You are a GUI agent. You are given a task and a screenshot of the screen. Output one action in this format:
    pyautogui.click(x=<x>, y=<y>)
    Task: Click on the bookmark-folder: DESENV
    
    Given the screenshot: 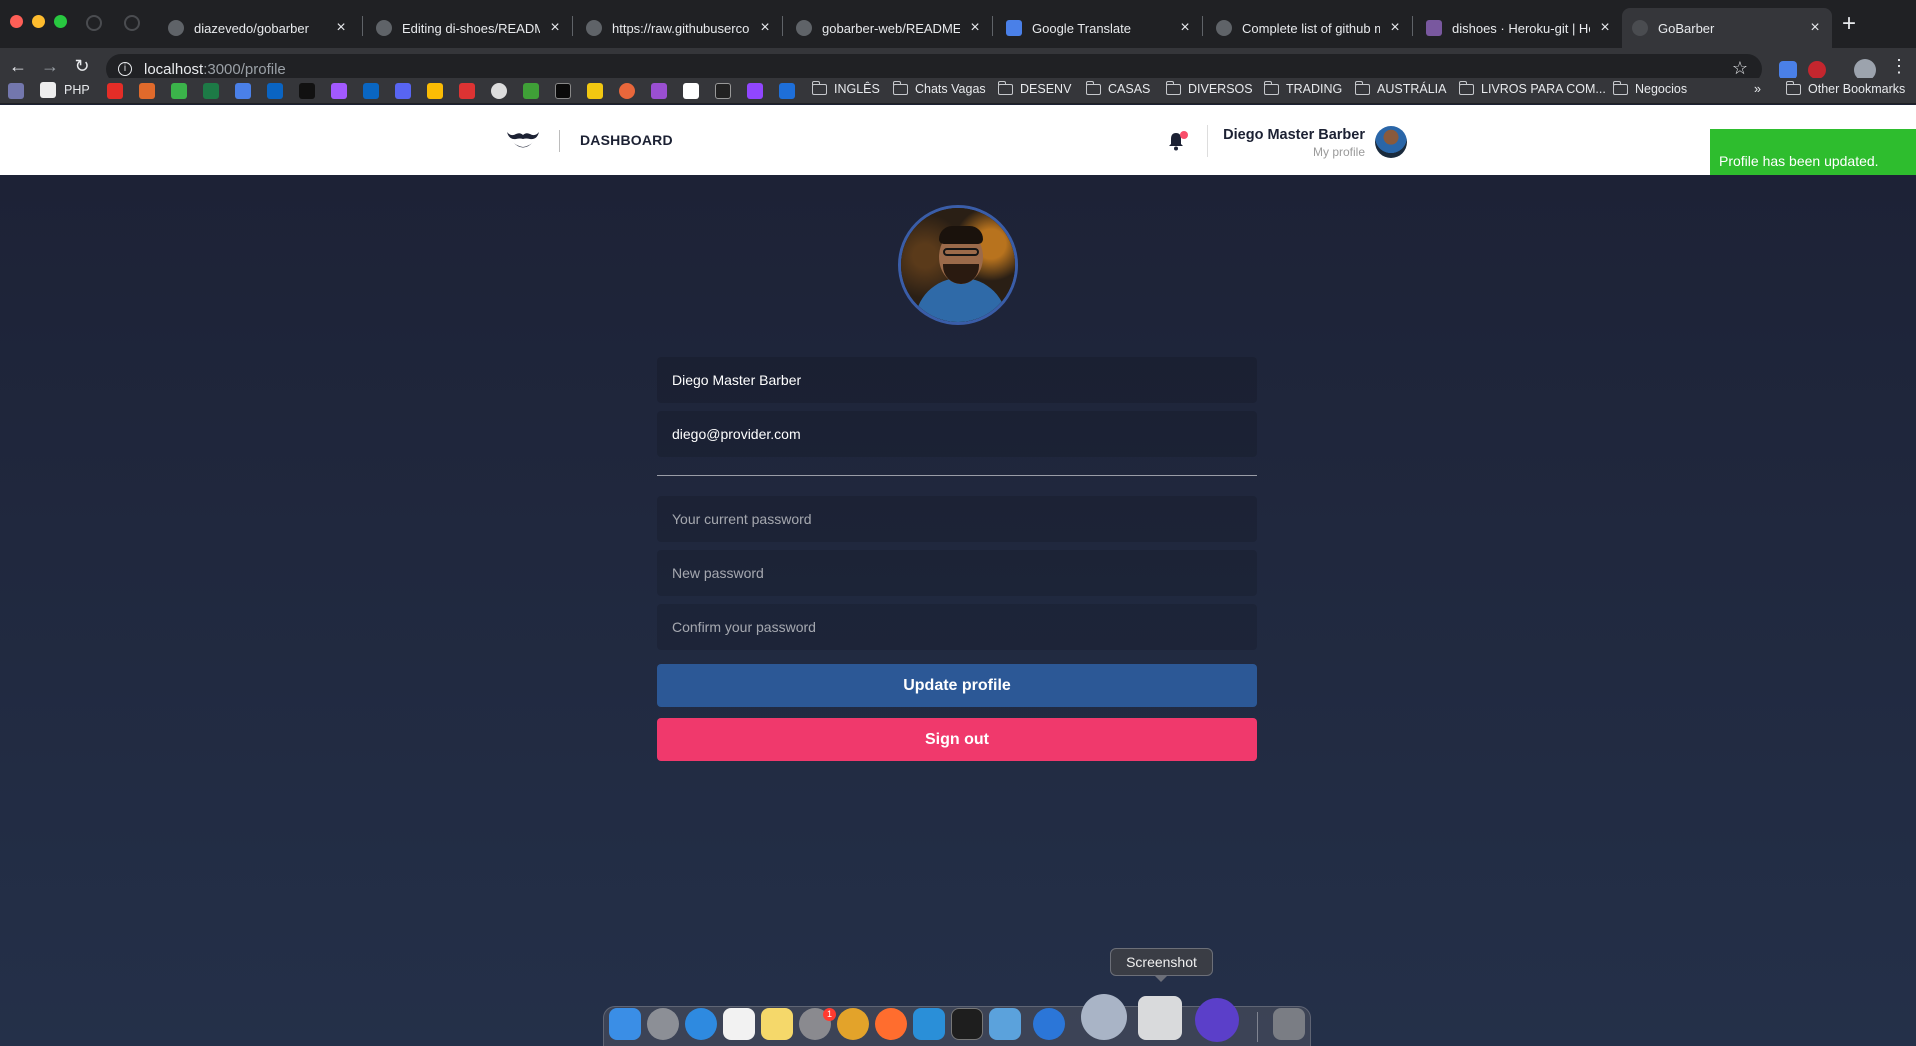 What is the action you would take?
    pyautogui.click(x=1034, y=88)
    